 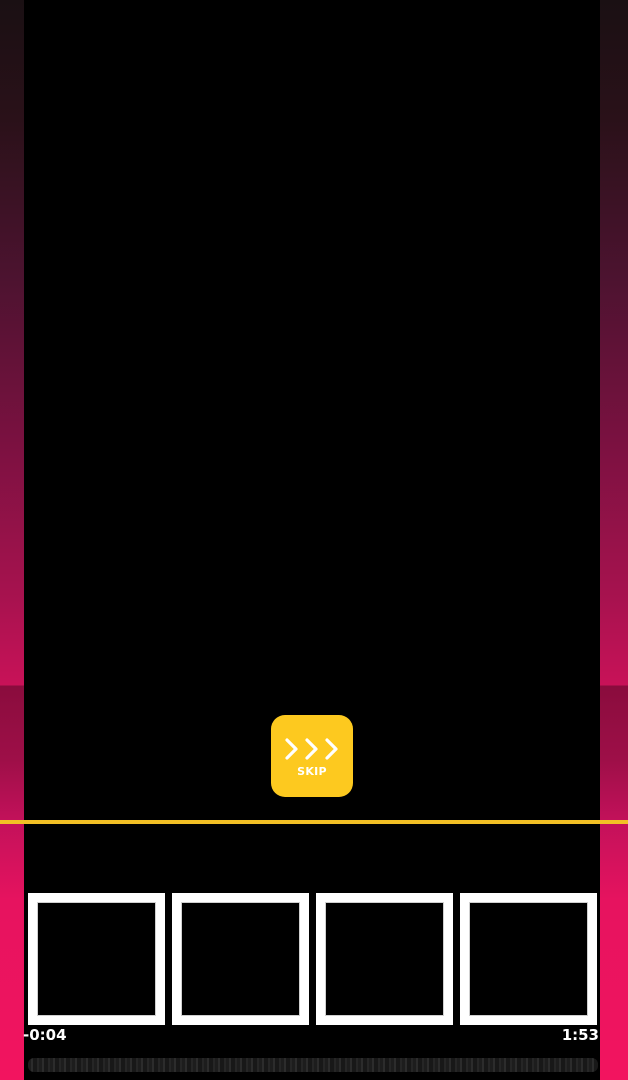 I want to click on elapsed-time: -0:04, so click(x=45, y=1035).